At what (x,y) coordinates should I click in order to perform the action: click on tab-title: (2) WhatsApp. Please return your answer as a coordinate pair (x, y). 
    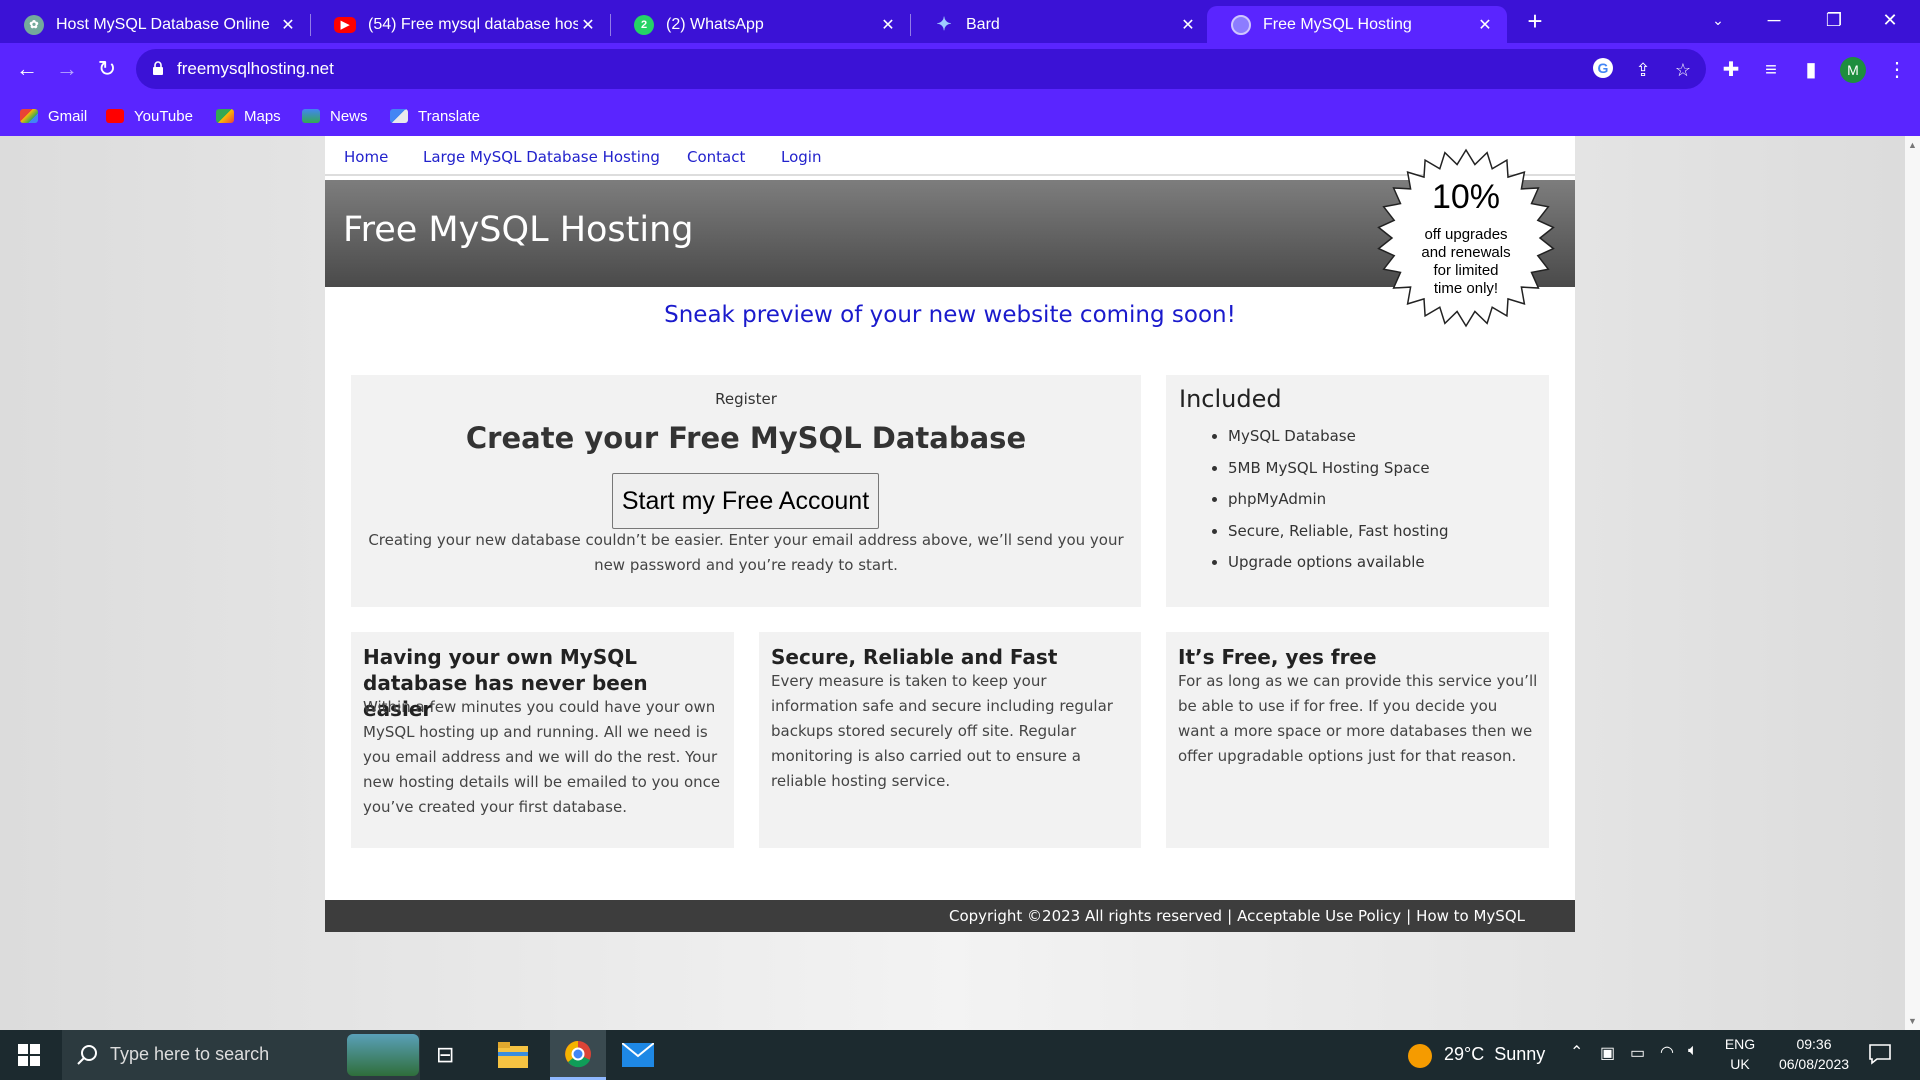
    Looking at the image, I should click on (715, 24).